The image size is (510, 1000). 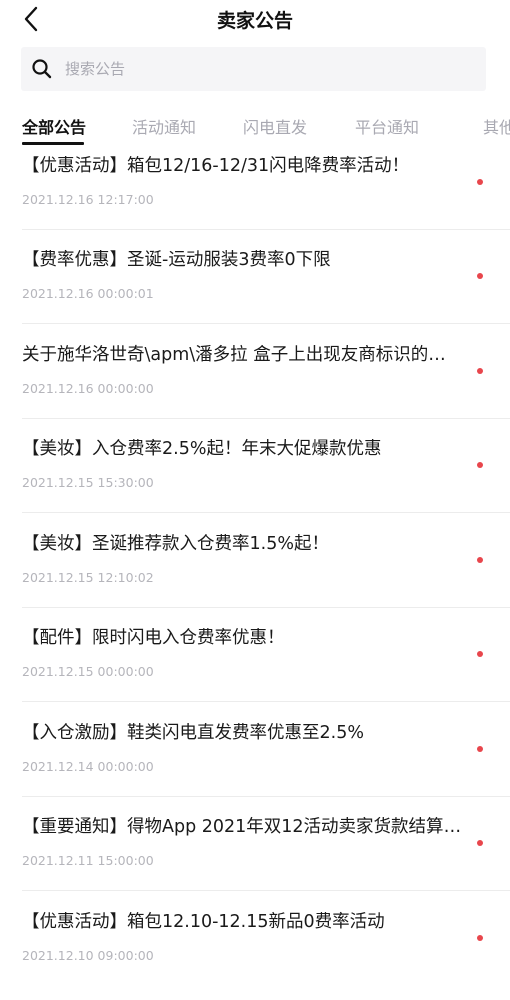 I want to click on tab-activity-notices: 活动通知, so click(x=164, y=126).